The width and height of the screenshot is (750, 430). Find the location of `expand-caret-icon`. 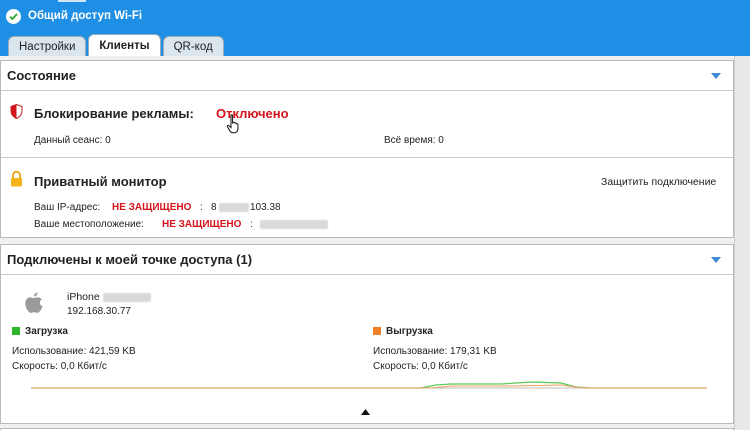

expand-caret-icon is located at coordinates (365, 412).